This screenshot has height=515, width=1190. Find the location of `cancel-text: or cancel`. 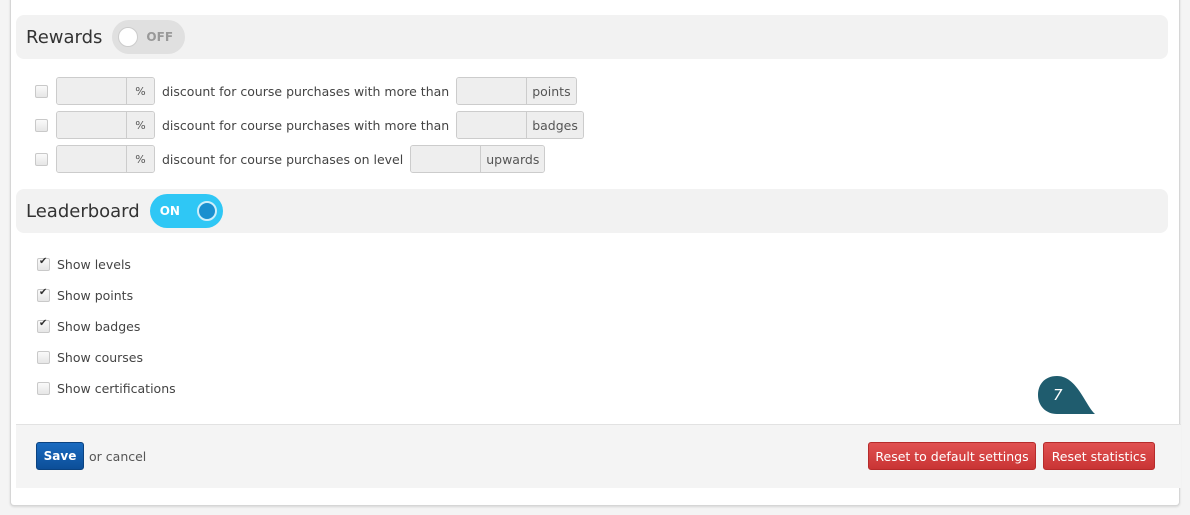

cancel-text: or cancel is located at coordinates (117, 456).